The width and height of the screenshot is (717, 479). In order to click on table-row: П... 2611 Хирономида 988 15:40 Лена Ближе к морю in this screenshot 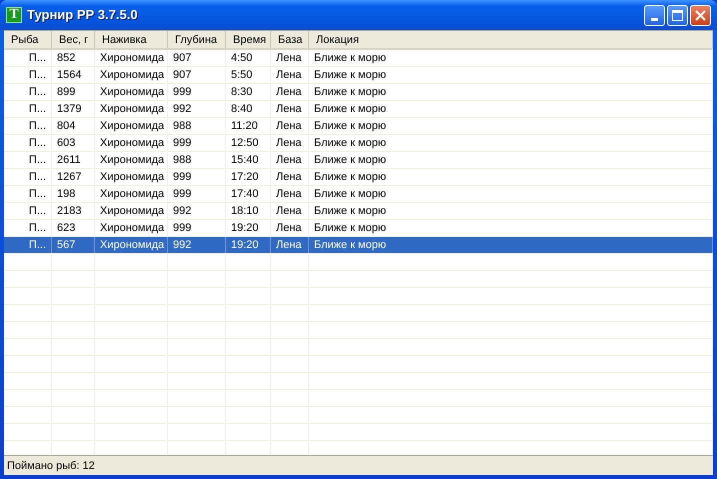, I will do `click(358, 160)`.